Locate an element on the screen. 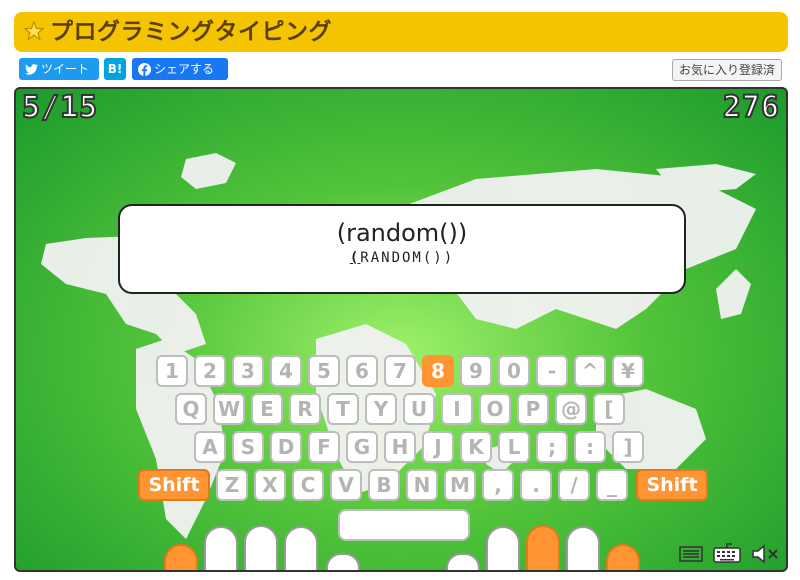 This screenshot has width=800, height=580. key-n: N is located at coordinates (422, 485).